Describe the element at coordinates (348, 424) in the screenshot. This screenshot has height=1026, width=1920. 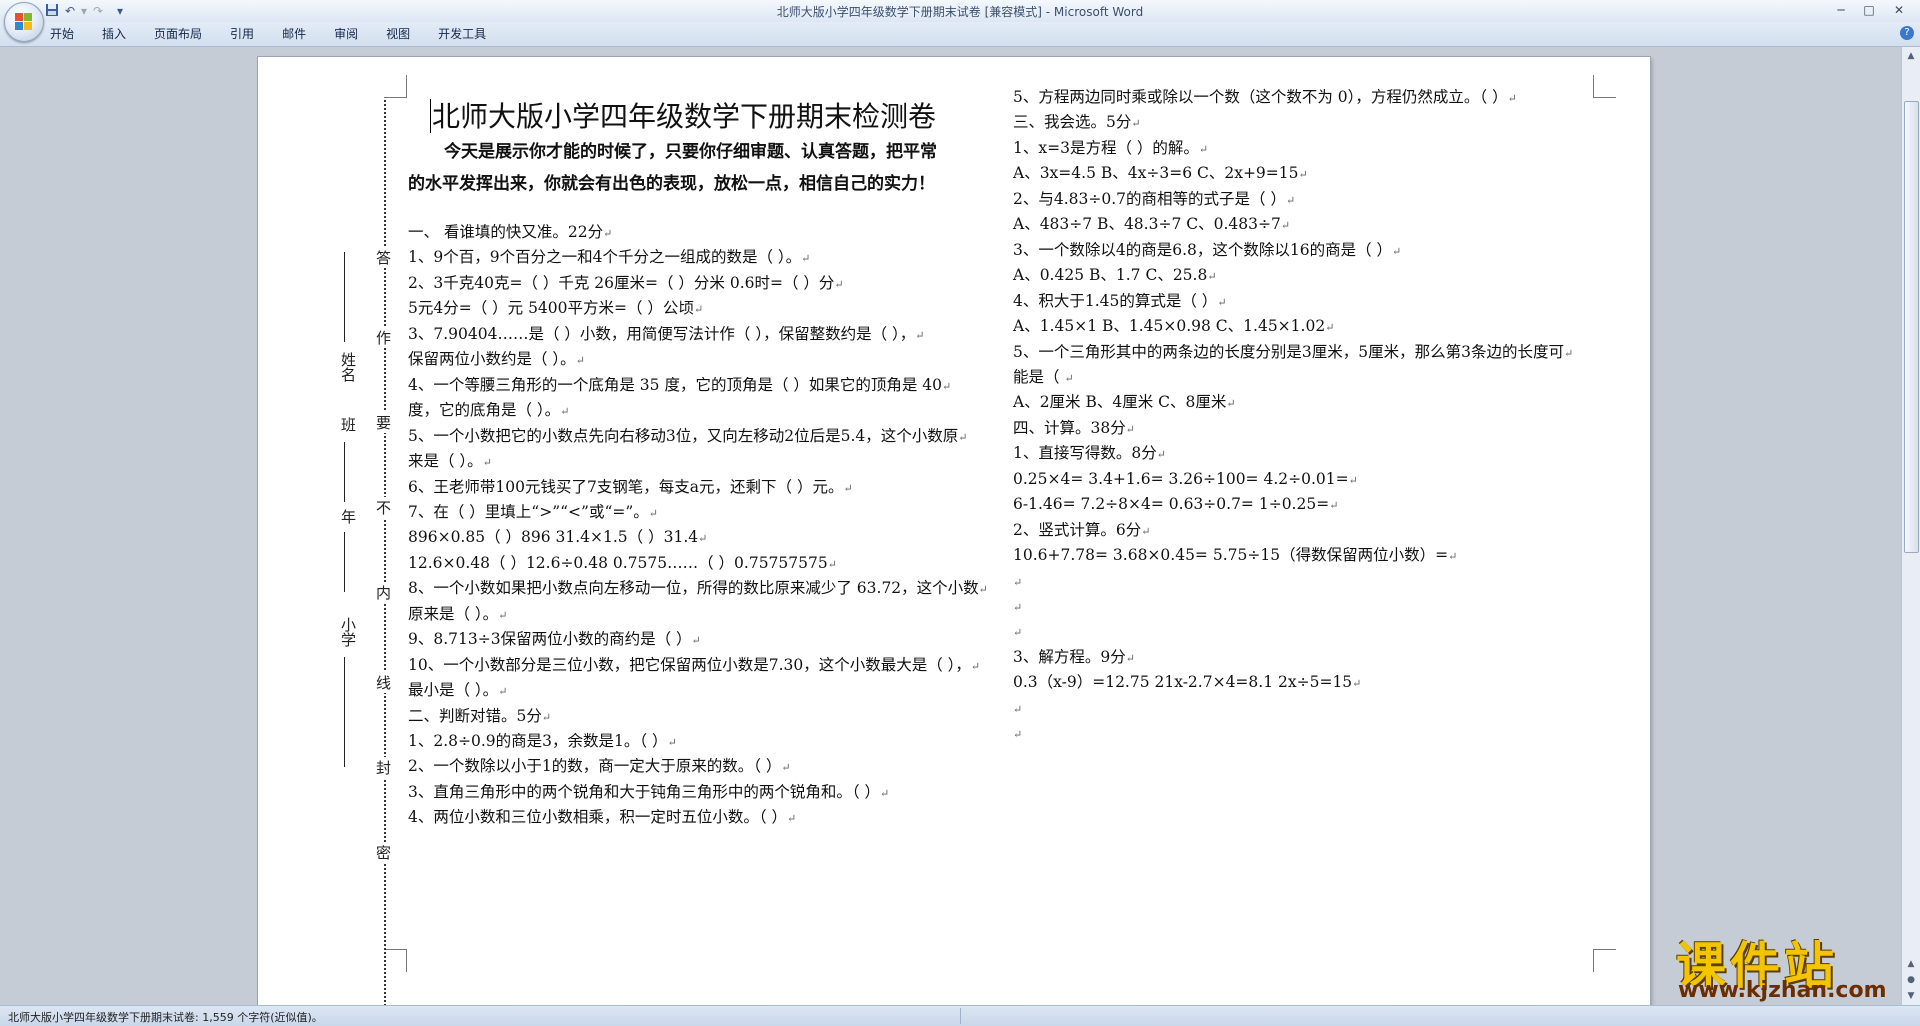
I see `class-label: 班` at that location.